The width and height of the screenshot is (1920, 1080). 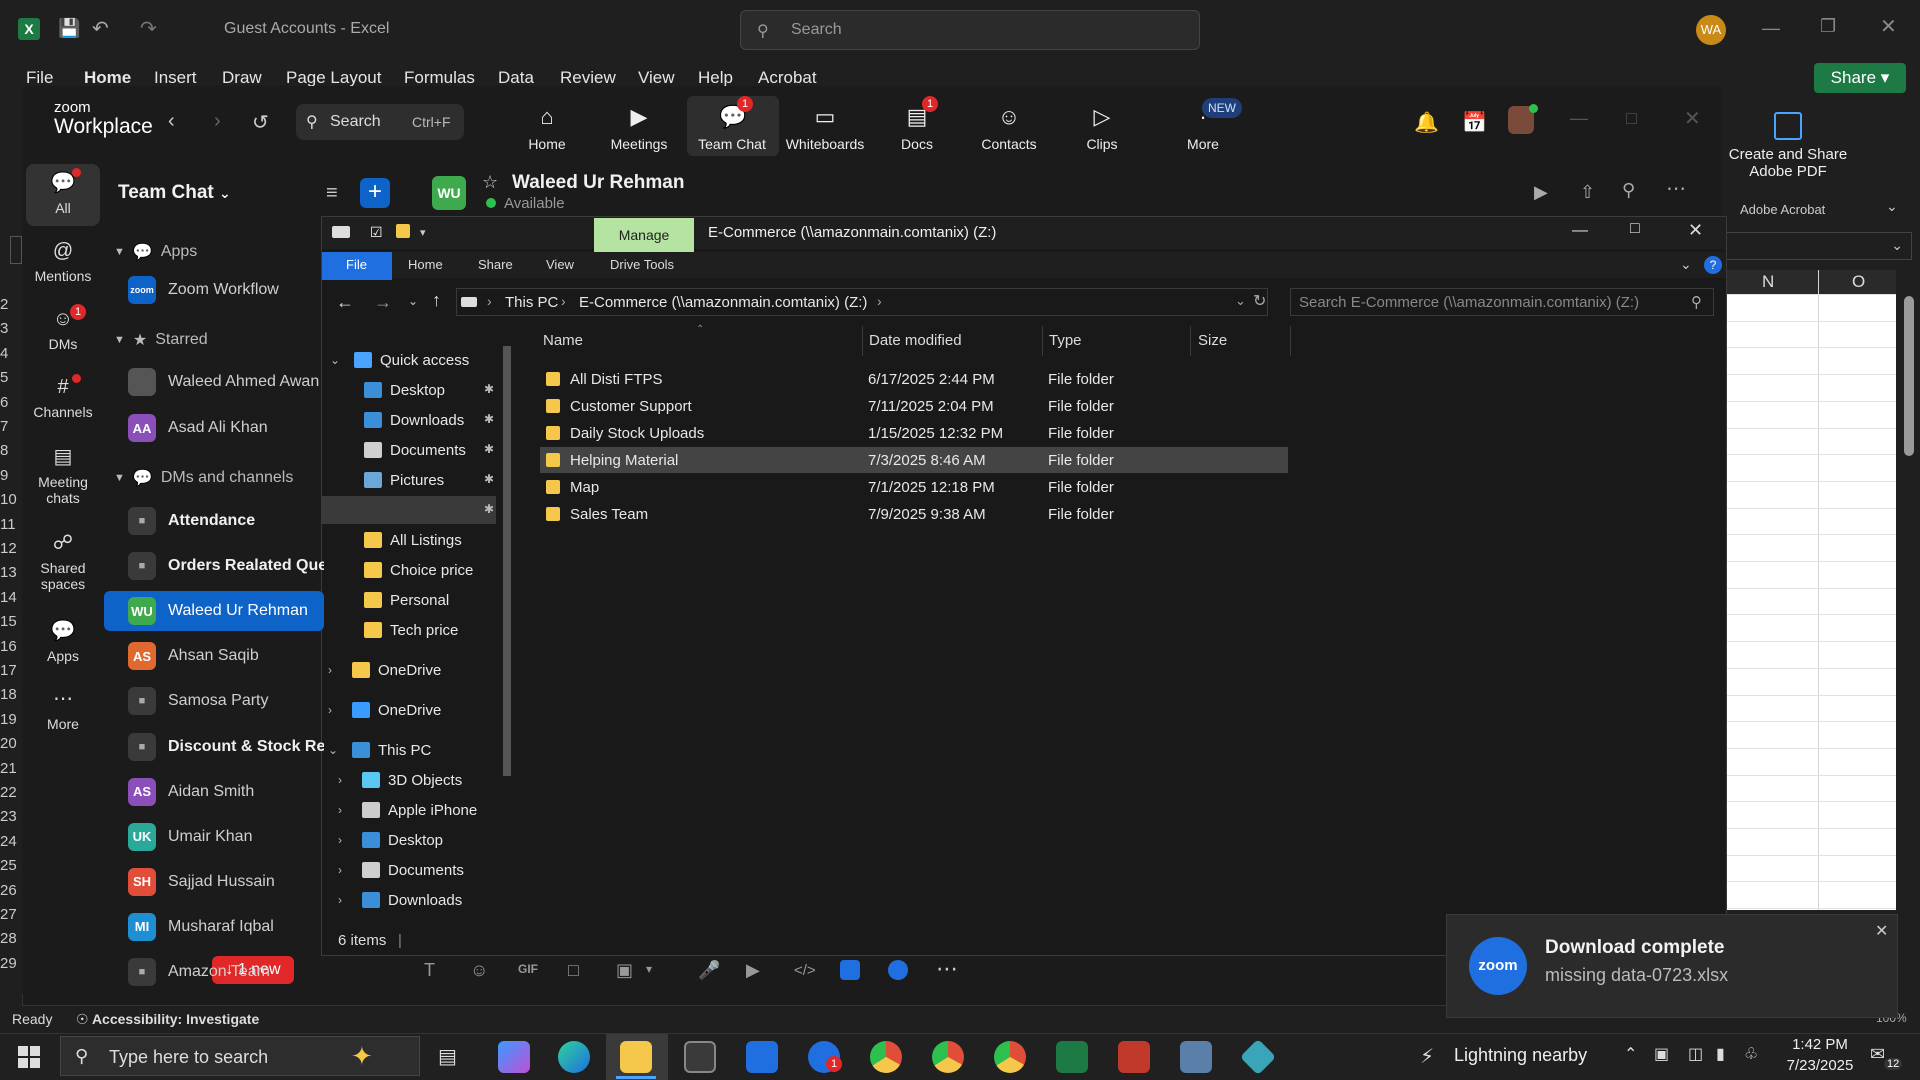 What do you see at coordinates (214, 701) in the screenshot?
I see `sidebar-item-channel: ■ Samosa Party` at bounding box center [214, 701].